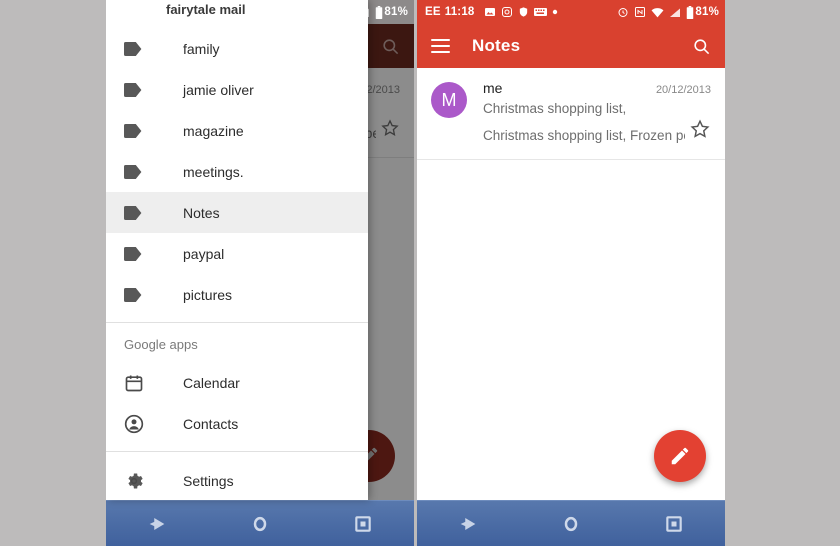 The width and height of the screenshot is (840, 546). Describe the element at coordinates (237, 451) in the screenshot. I see `drawer-divider-settings` at that location.